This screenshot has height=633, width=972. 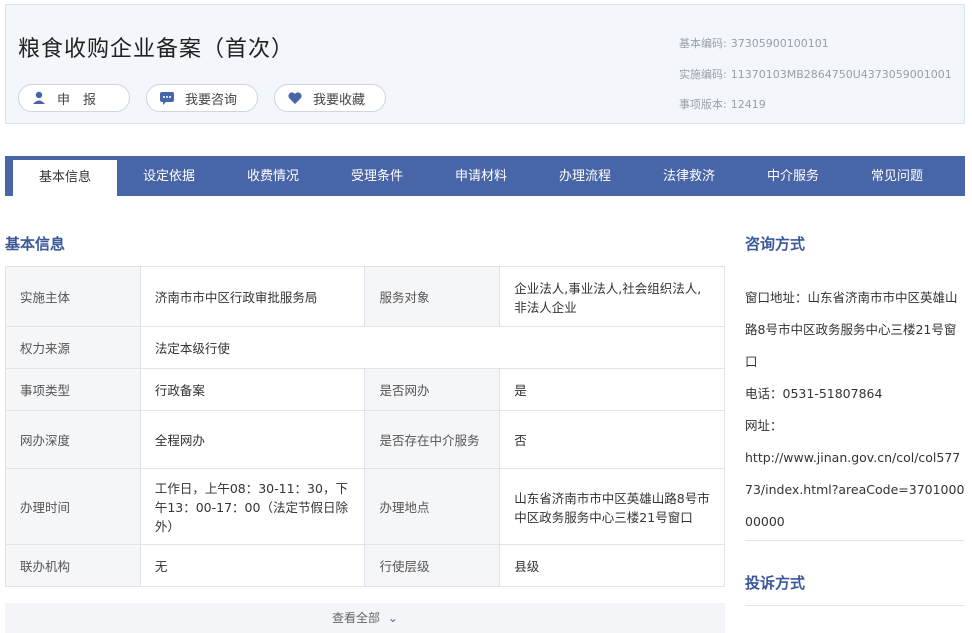 I want to click on table-row: 权力来源 法定本级行使, so click(x=365, y=347).